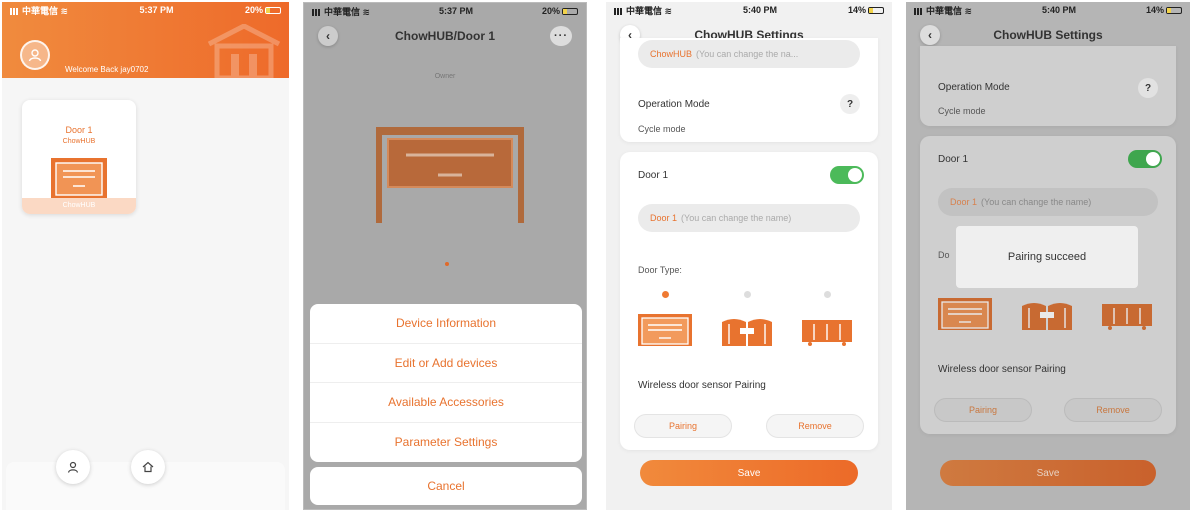 The height and width of the screenshot is (513, 1192). What do you see at coordinates (445, 36) in the screenshot?
I see `nav-bar: ‹ ChowHUB/Door 1 ···` at bounding box center [445, 36].